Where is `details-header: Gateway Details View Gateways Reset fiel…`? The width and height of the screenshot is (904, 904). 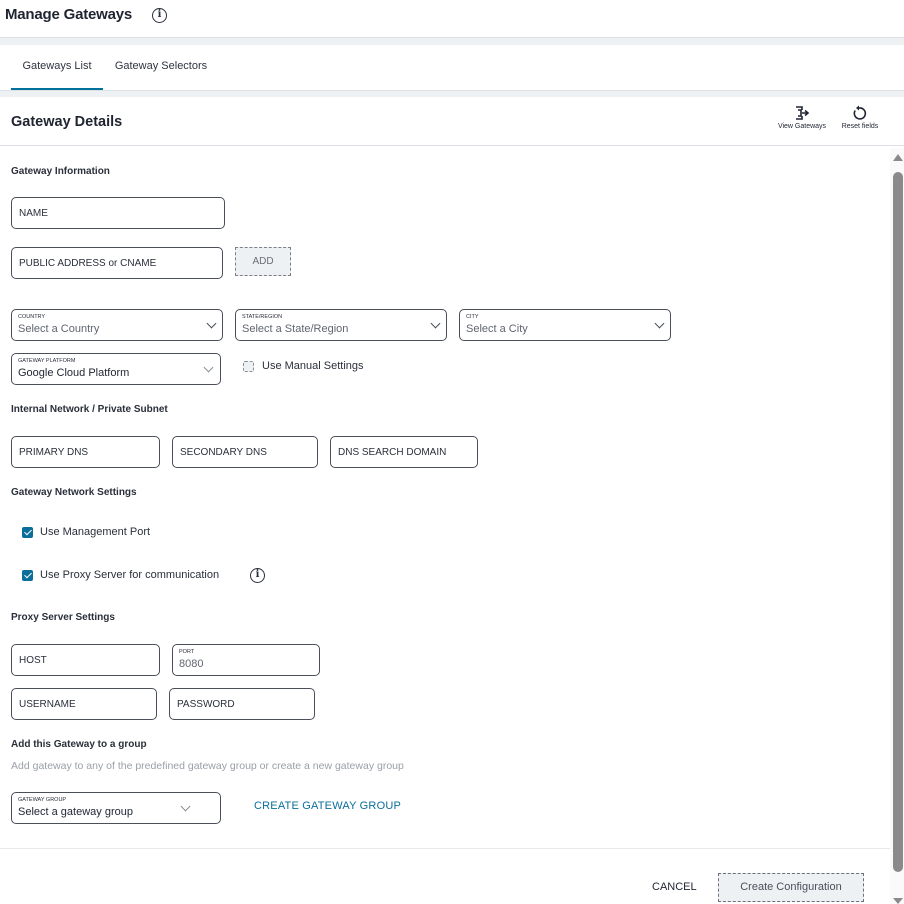 details-header: Gateway Details View Gateways Reset fiel… is located at coordinates (452, 121).